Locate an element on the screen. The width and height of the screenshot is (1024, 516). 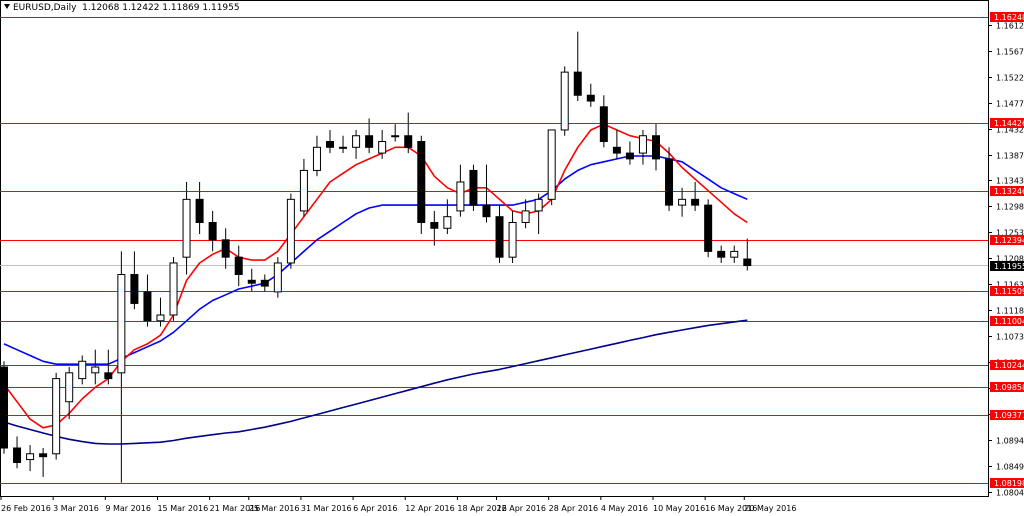
price-tick-label: 1.13430 is located at coordinates (1010, 181).